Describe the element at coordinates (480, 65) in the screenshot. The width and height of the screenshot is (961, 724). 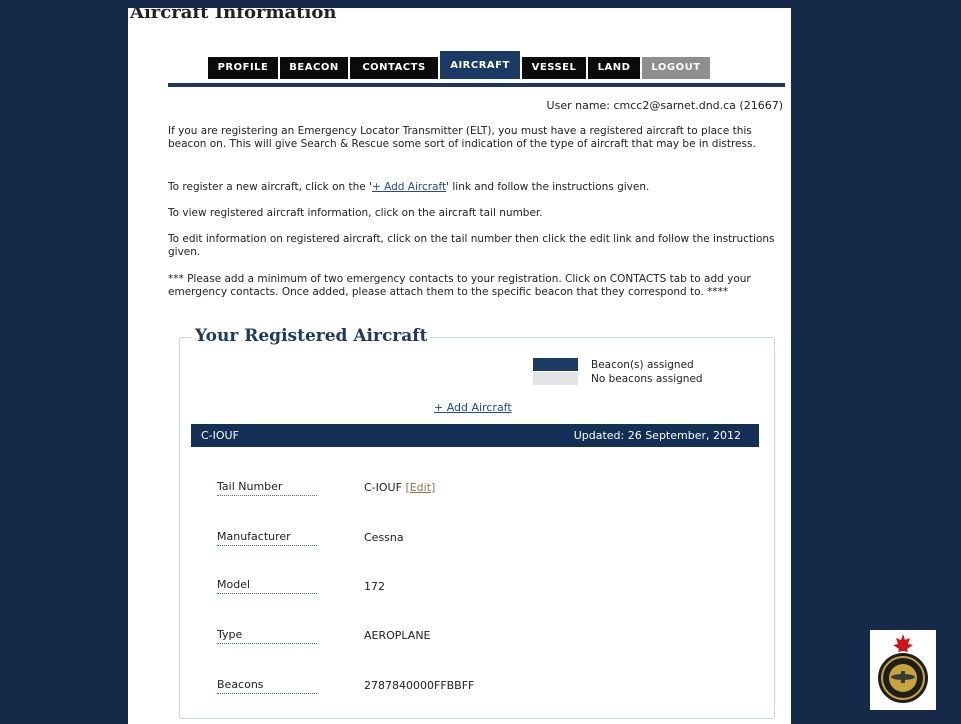
I see `tab-aircraft: AIRCRAFT` at that location.